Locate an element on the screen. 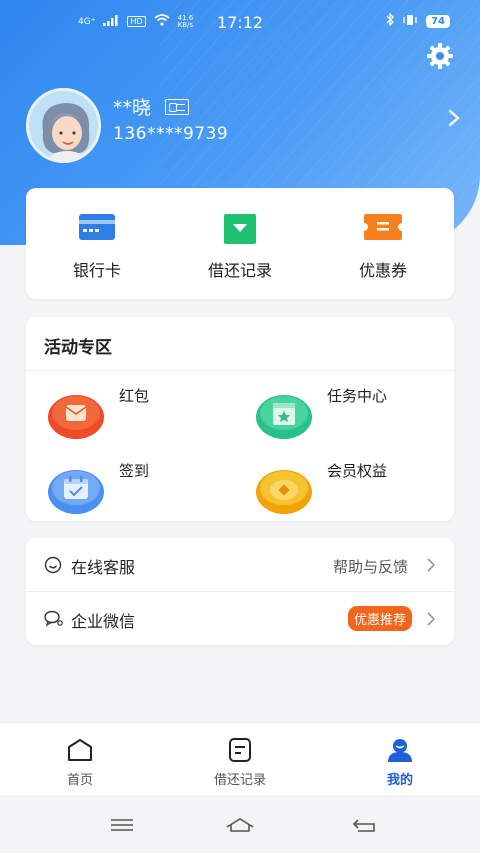 The image size is (480, 853). coupon-icon is located at coordinates (383, 229).